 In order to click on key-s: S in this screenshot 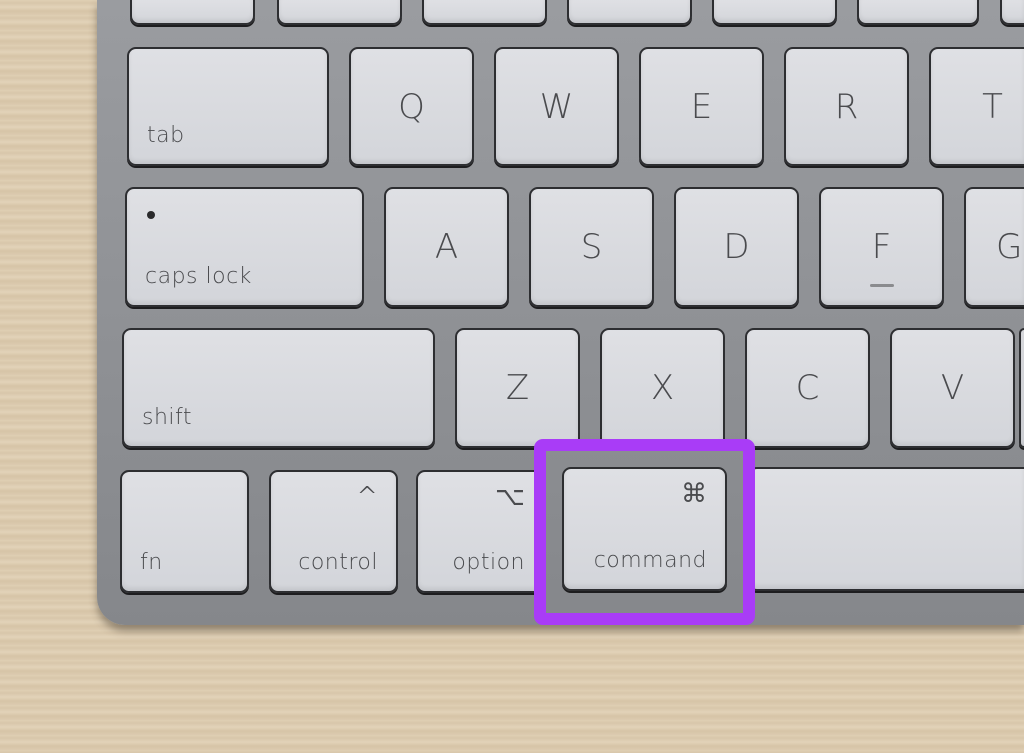, I will do `click(591, 247)`.